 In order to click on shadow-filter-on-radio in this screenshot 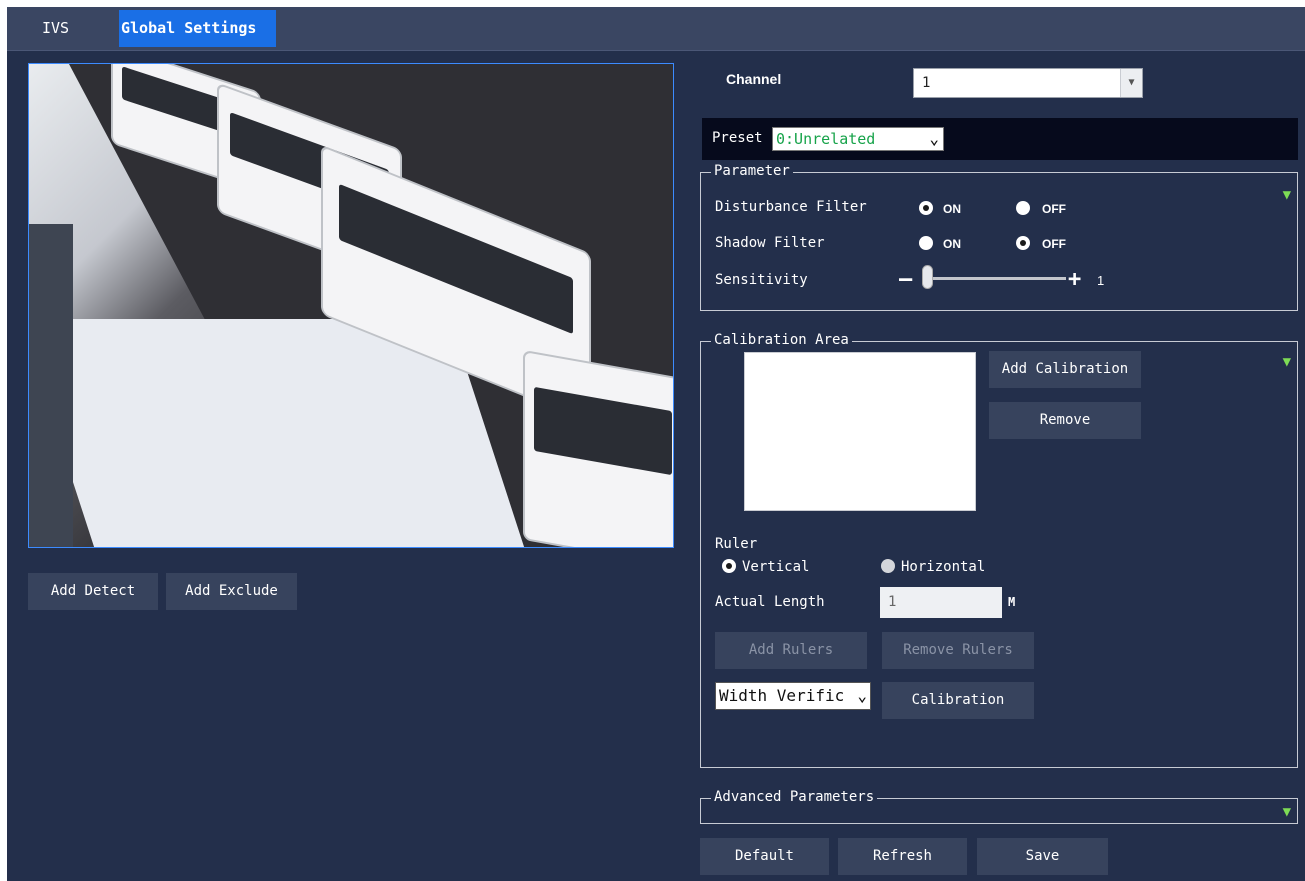, I will do `click(926, 243)`.